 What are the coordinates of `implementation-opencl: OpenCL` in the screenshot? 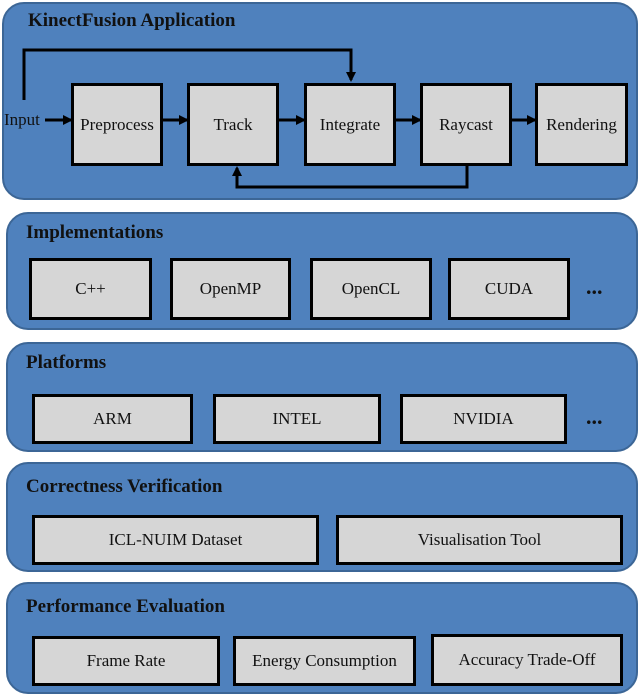 It's located at (371, 289).